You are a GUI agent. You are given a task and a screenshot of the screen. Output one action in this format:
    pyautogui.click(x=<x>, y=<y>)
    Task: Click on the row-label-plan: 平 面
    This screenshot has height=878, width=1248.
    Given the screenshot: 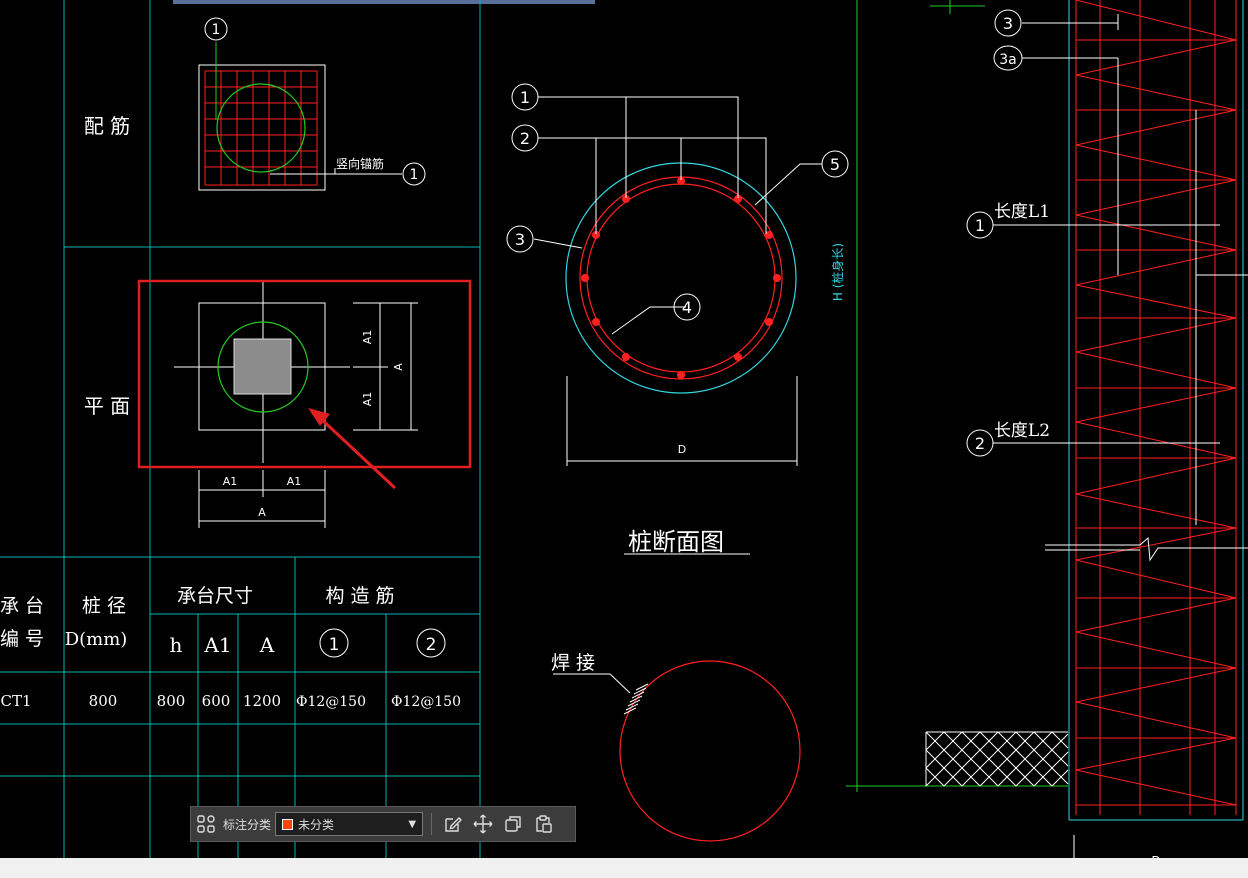 What is the action you would take?
    pyautogui.click(x=107, y=406)
    